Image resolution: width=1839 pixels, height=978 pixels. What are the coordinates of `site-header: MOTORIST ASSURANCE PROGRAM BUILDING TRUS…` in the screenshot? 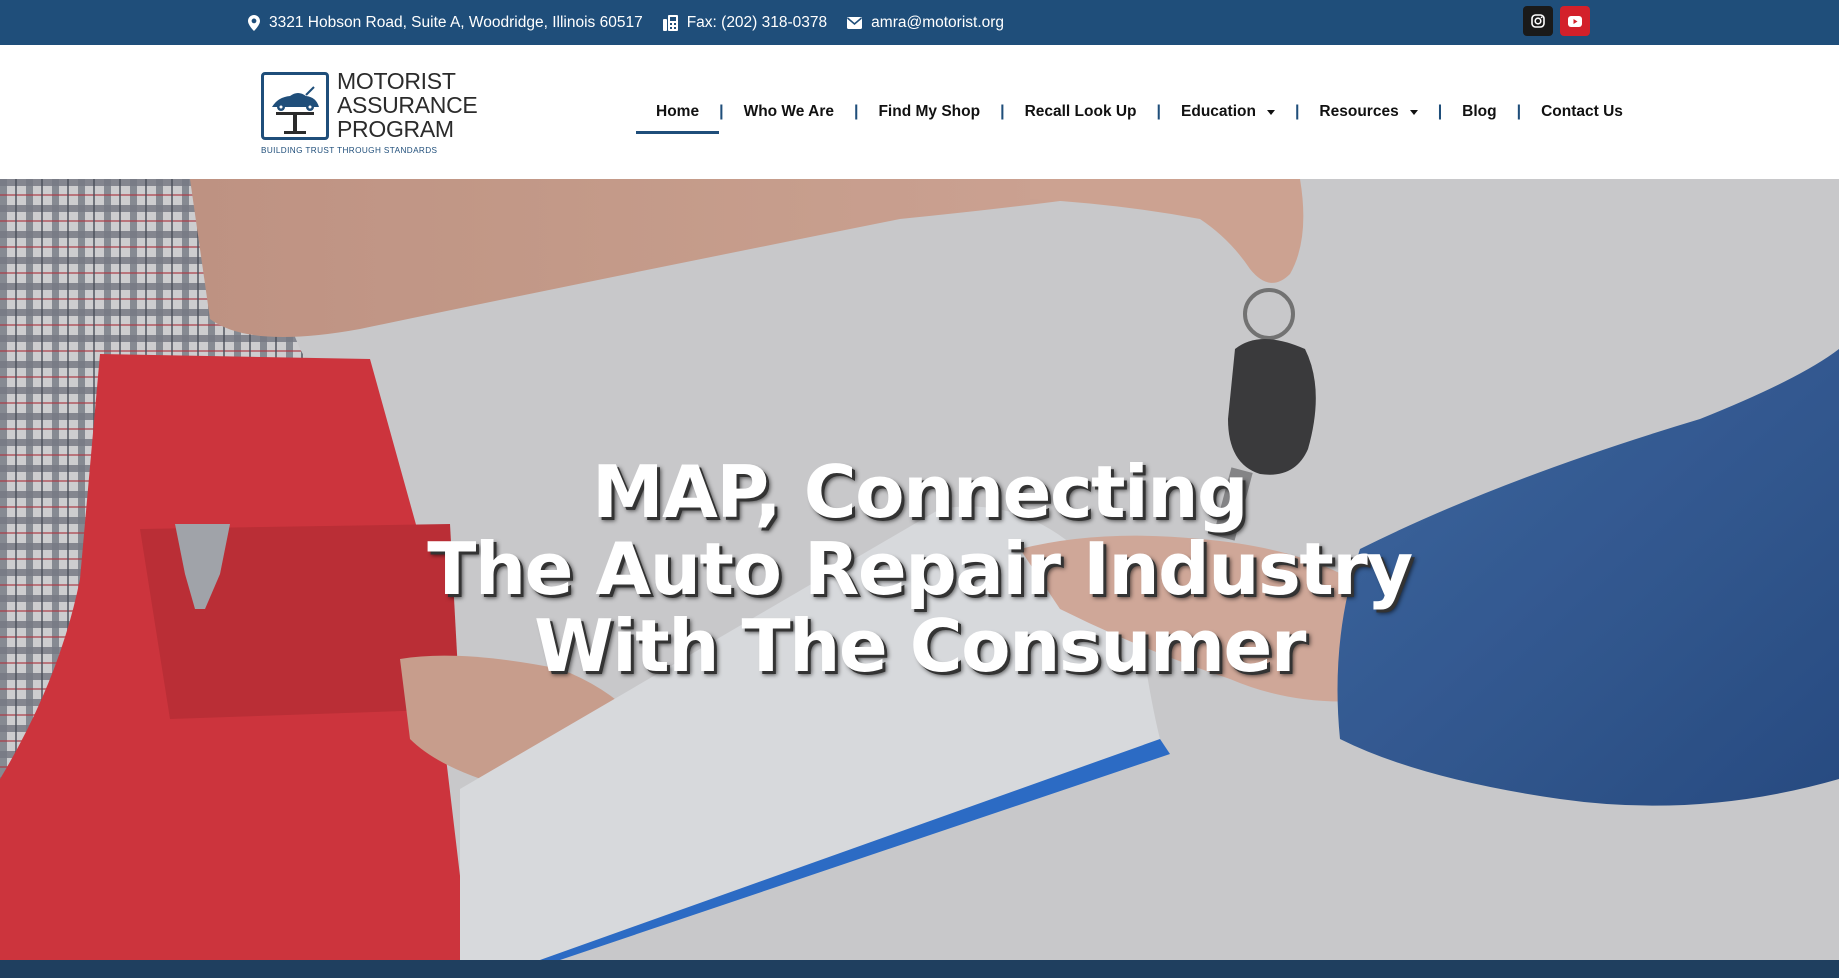 It's located at (919, 112).